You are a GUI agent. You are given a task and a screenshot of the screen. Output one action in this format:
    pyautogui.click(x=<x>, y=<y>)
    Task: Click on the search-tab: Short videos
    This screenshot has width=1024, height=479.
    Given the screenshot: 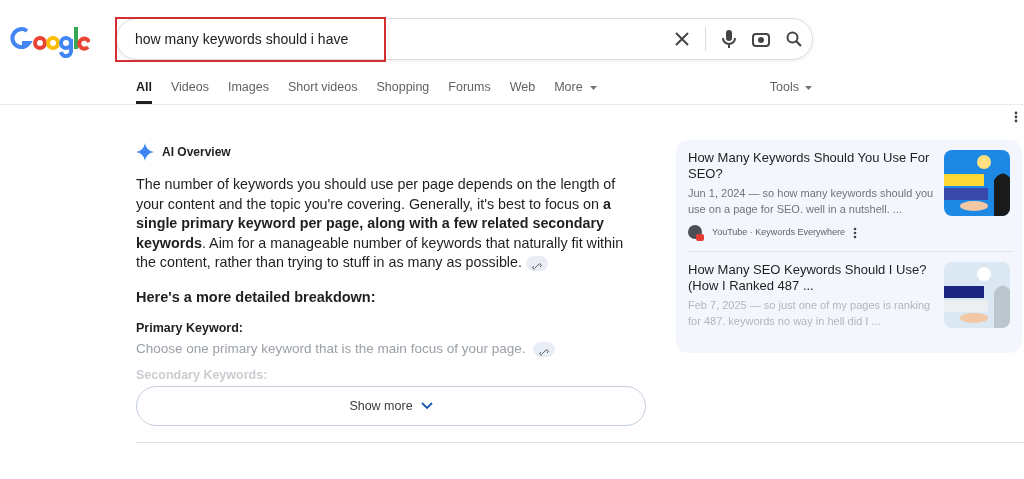 What is the action you would take?
    pyautogui.click(x=323, y=92)
    